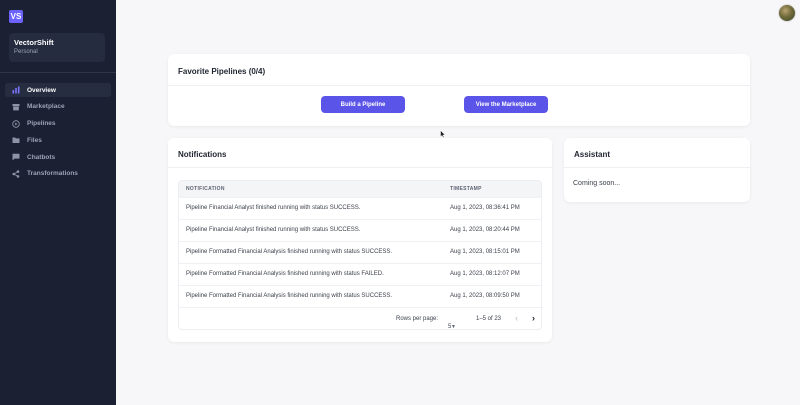  Describe the element at coordinates (16, 157) in the screenshot. I see `chat-icon` at that location.